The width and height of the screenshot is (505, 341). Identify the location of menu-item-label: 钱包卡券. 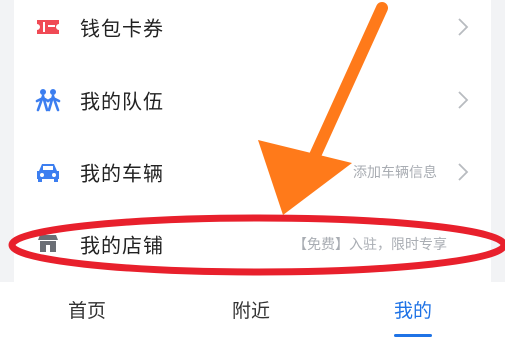
(122, 28).